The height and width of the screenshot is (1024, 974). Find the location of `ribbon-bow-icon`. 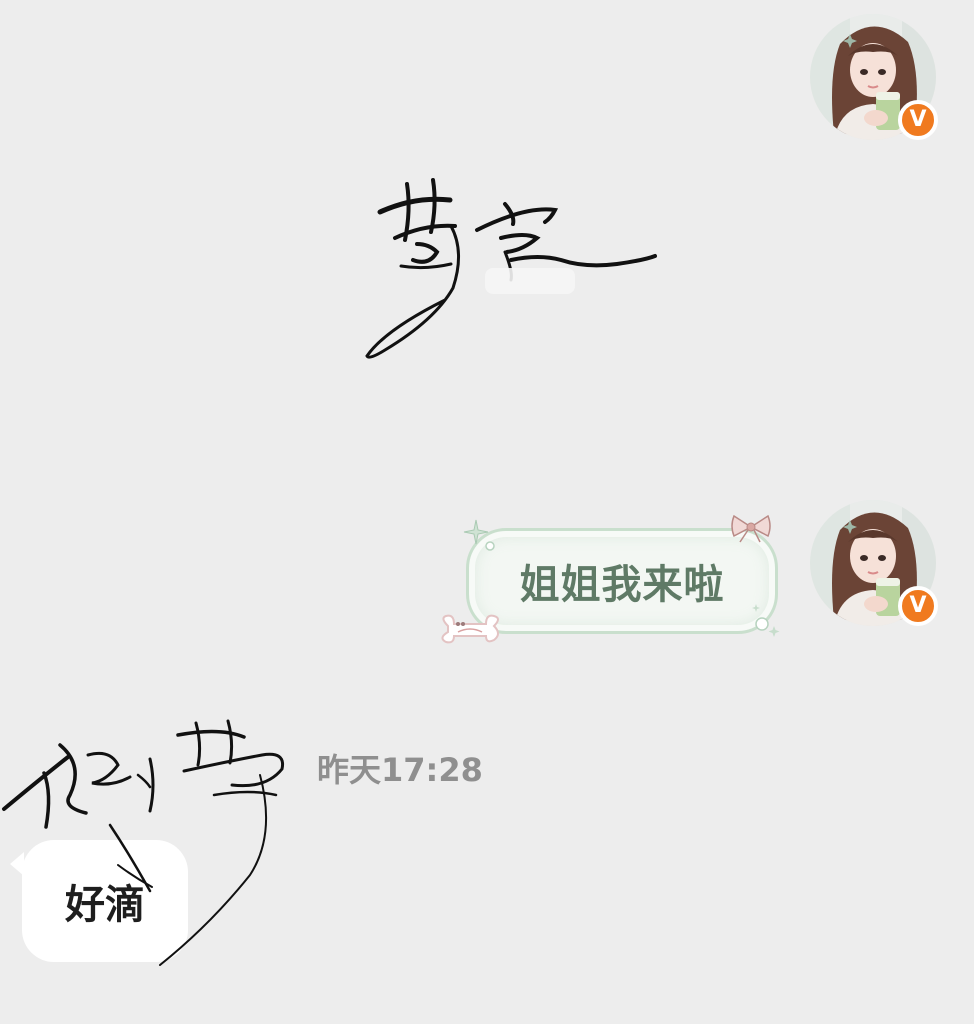

ribbon-bow-icon is located at coordinates (751, 528).